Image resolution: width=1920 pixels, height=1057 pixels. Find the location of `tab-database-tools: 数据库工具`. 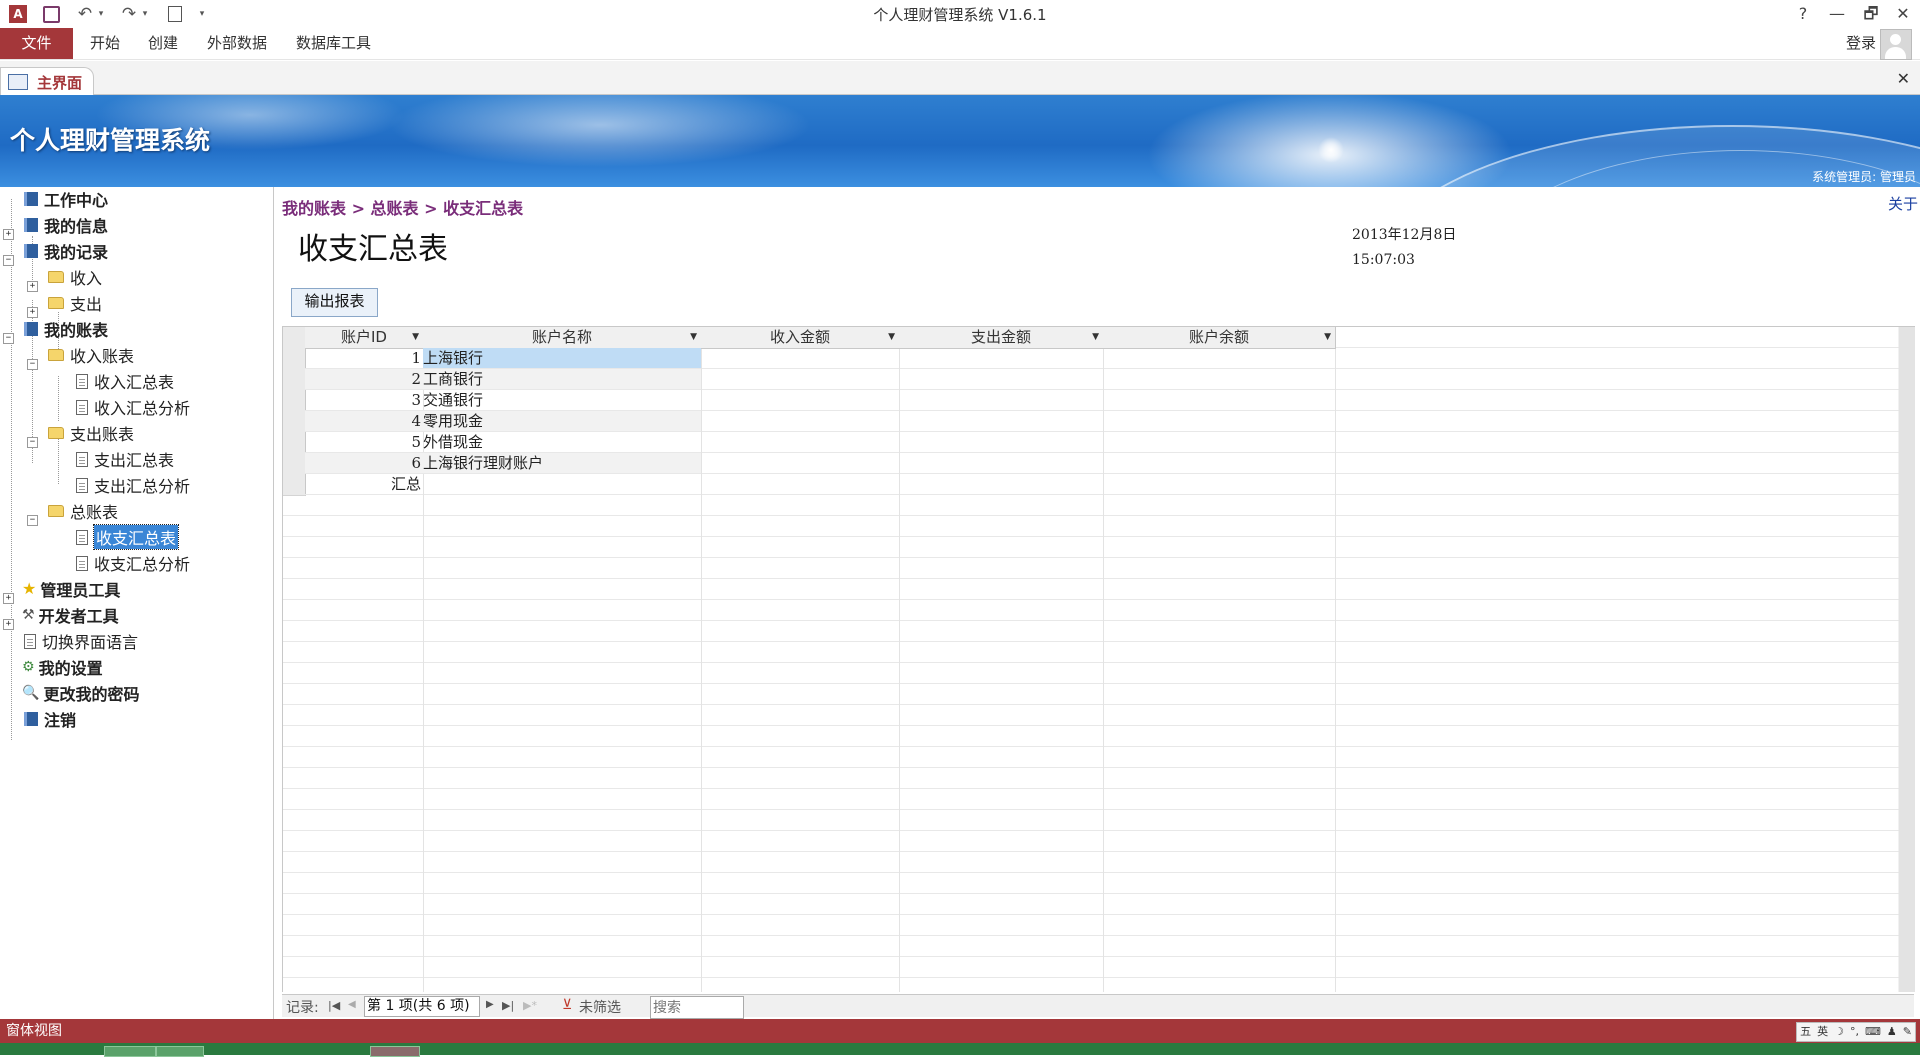

tab-database-tools: 数据库工具 is located at coordinates (333, 43).